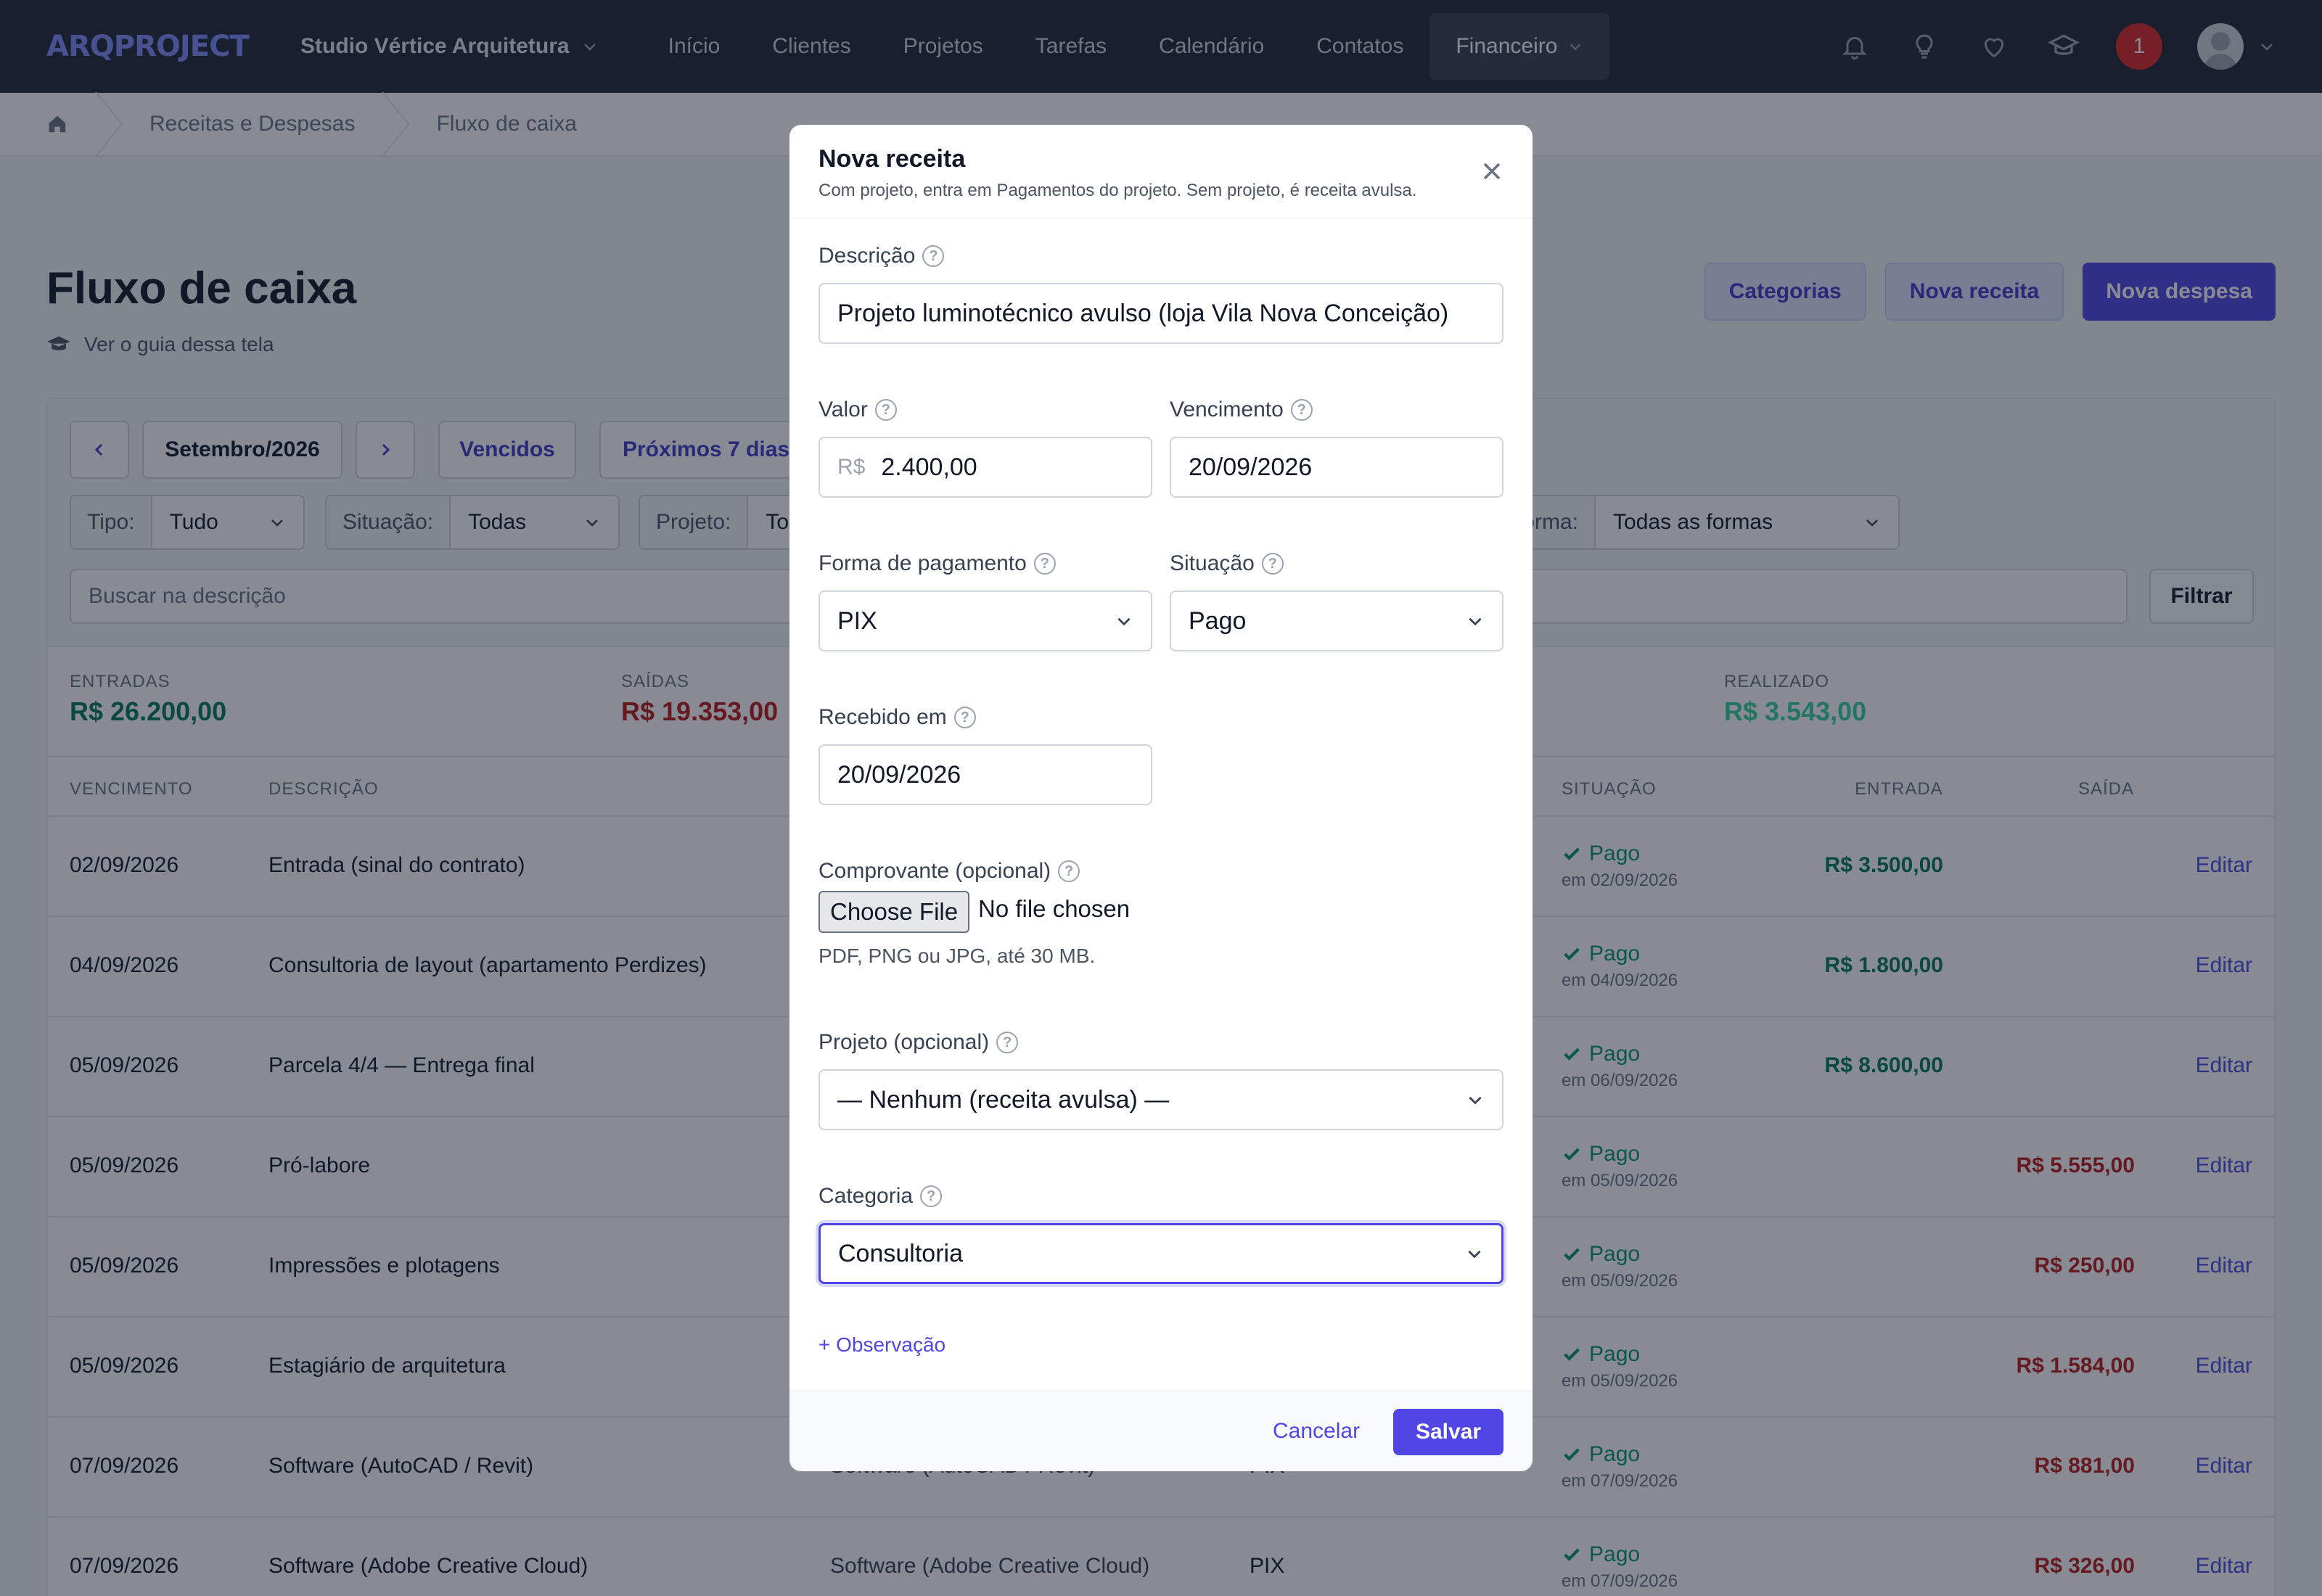 The height and width of the screenshot is (1596, 2322). What do you see at coordinates (868, 256) in the screenshot?
I see `descricao-label-text: Descrição` at bounding box center [868, 256].